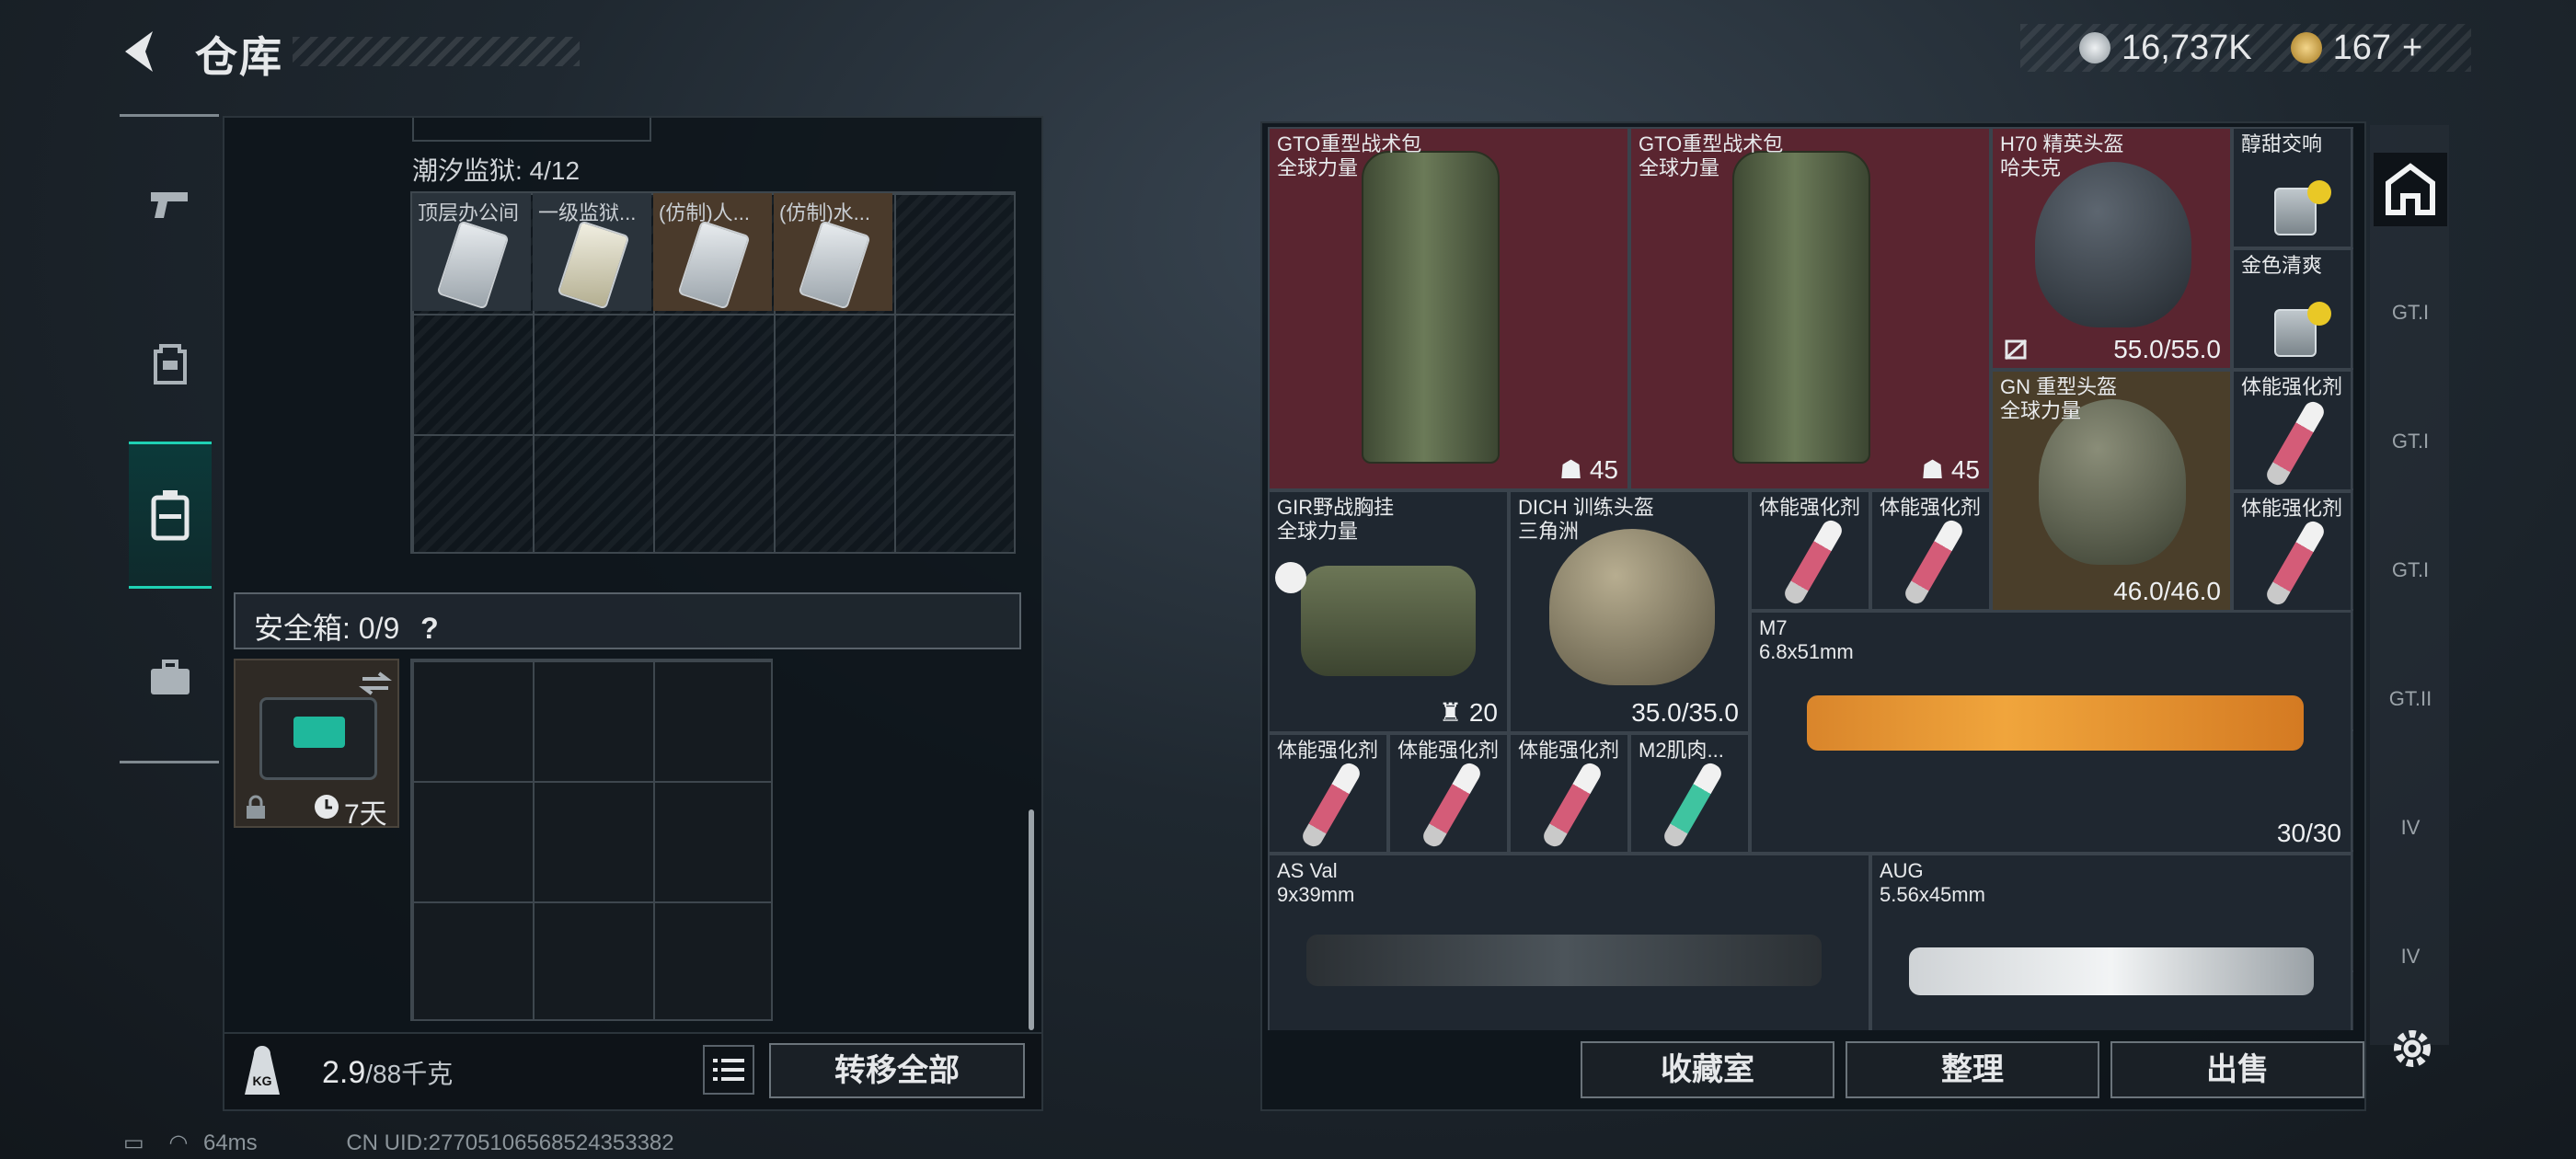 Image resolution: width=2576 pixels, height=1159 pixels. I want to click on stash-tab-2: GT.I, so click(2410, 441).